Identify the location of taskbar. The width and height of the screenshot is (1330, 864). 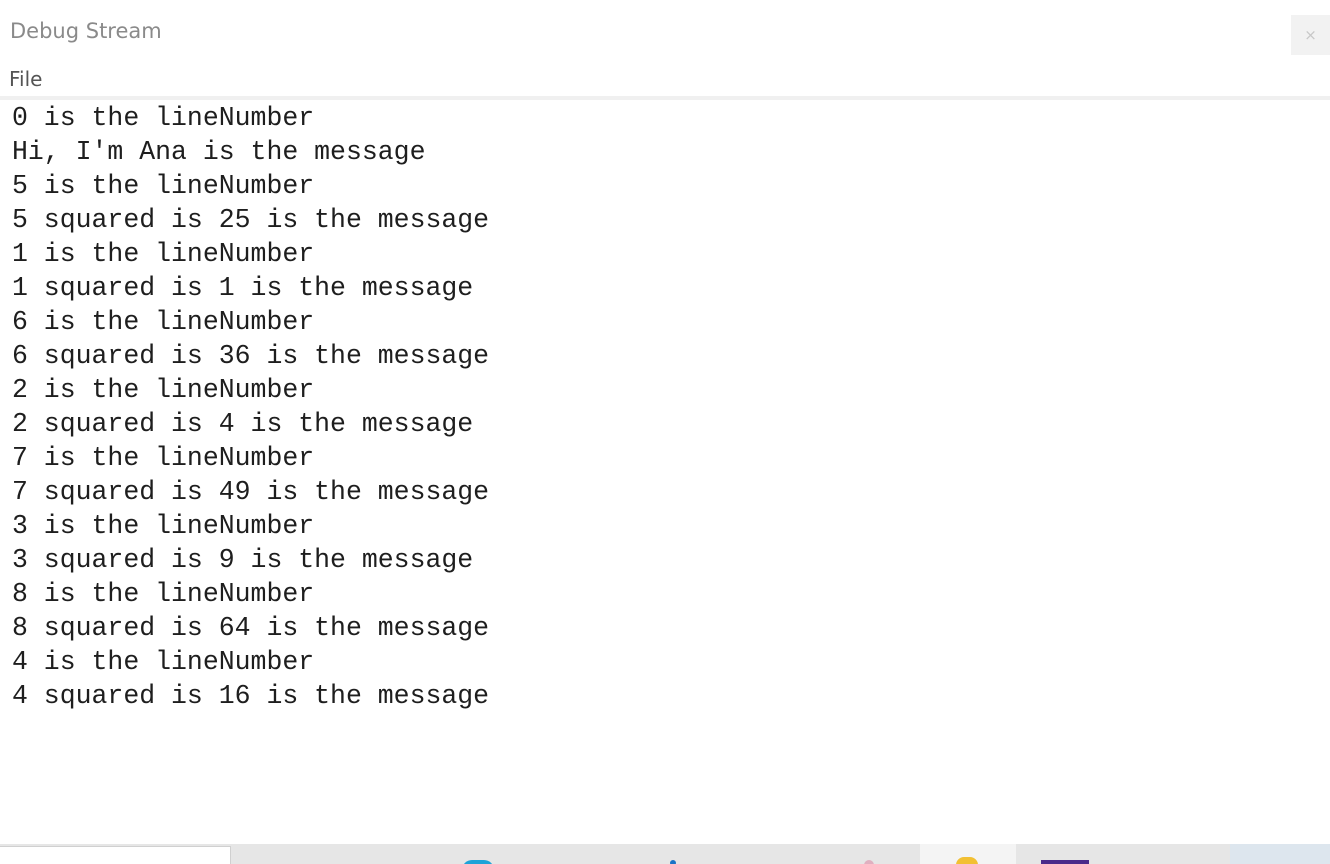
(665, 854).